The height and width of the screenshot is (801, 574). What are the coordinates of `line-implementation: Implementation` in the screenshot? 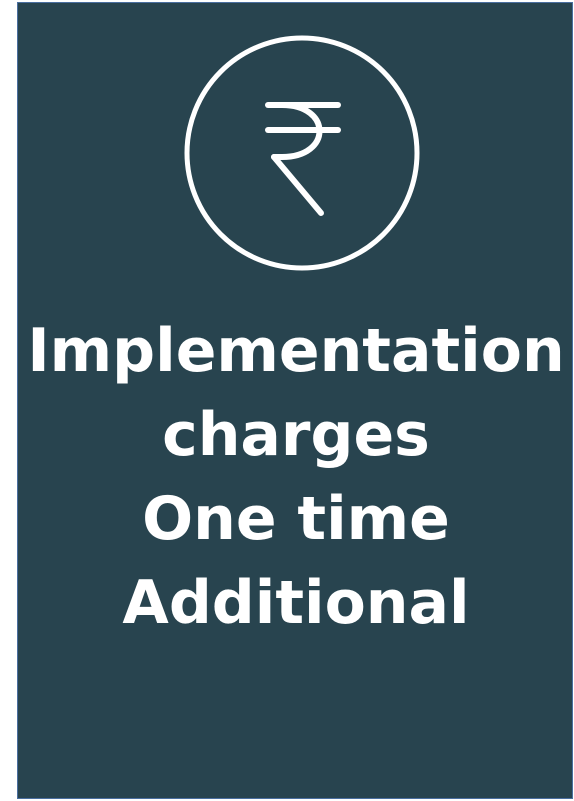 It's located at (296, 351).